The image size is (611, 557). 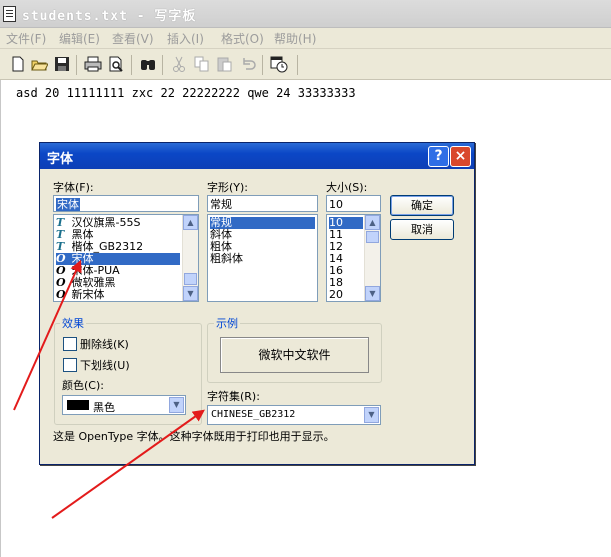 I want to click on dialog-title: 字体, so click(x=60, y=159).